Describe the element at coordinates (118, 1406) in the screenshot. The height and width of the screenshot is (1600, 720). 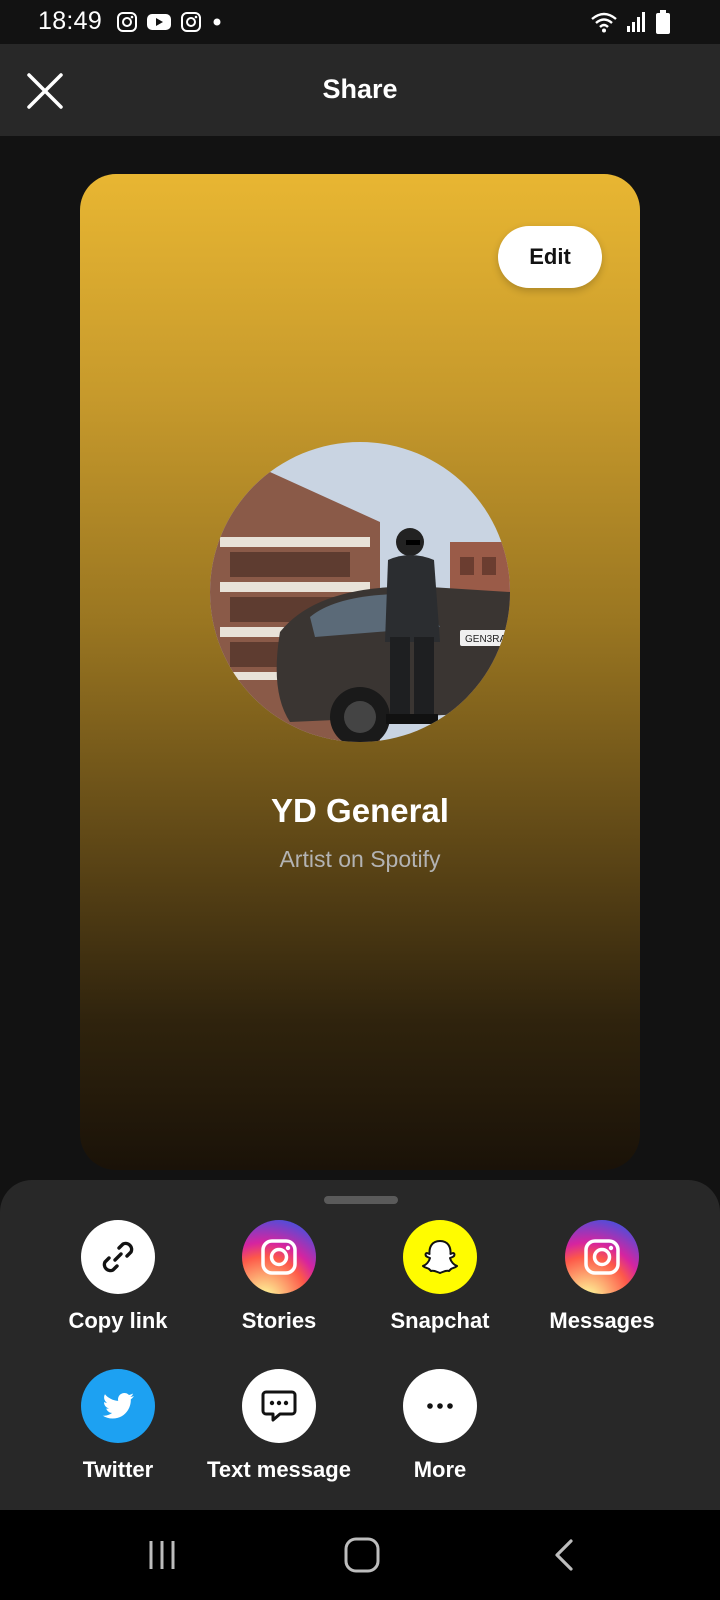
I see `twitter-icon` at that location.